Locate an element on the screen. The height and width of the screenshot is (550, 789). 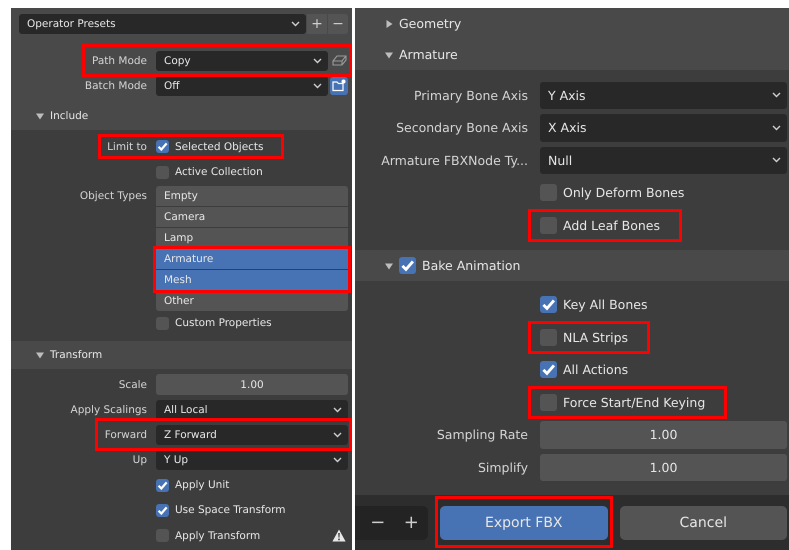
section-header: Armature is located at coordinates (572, 54).